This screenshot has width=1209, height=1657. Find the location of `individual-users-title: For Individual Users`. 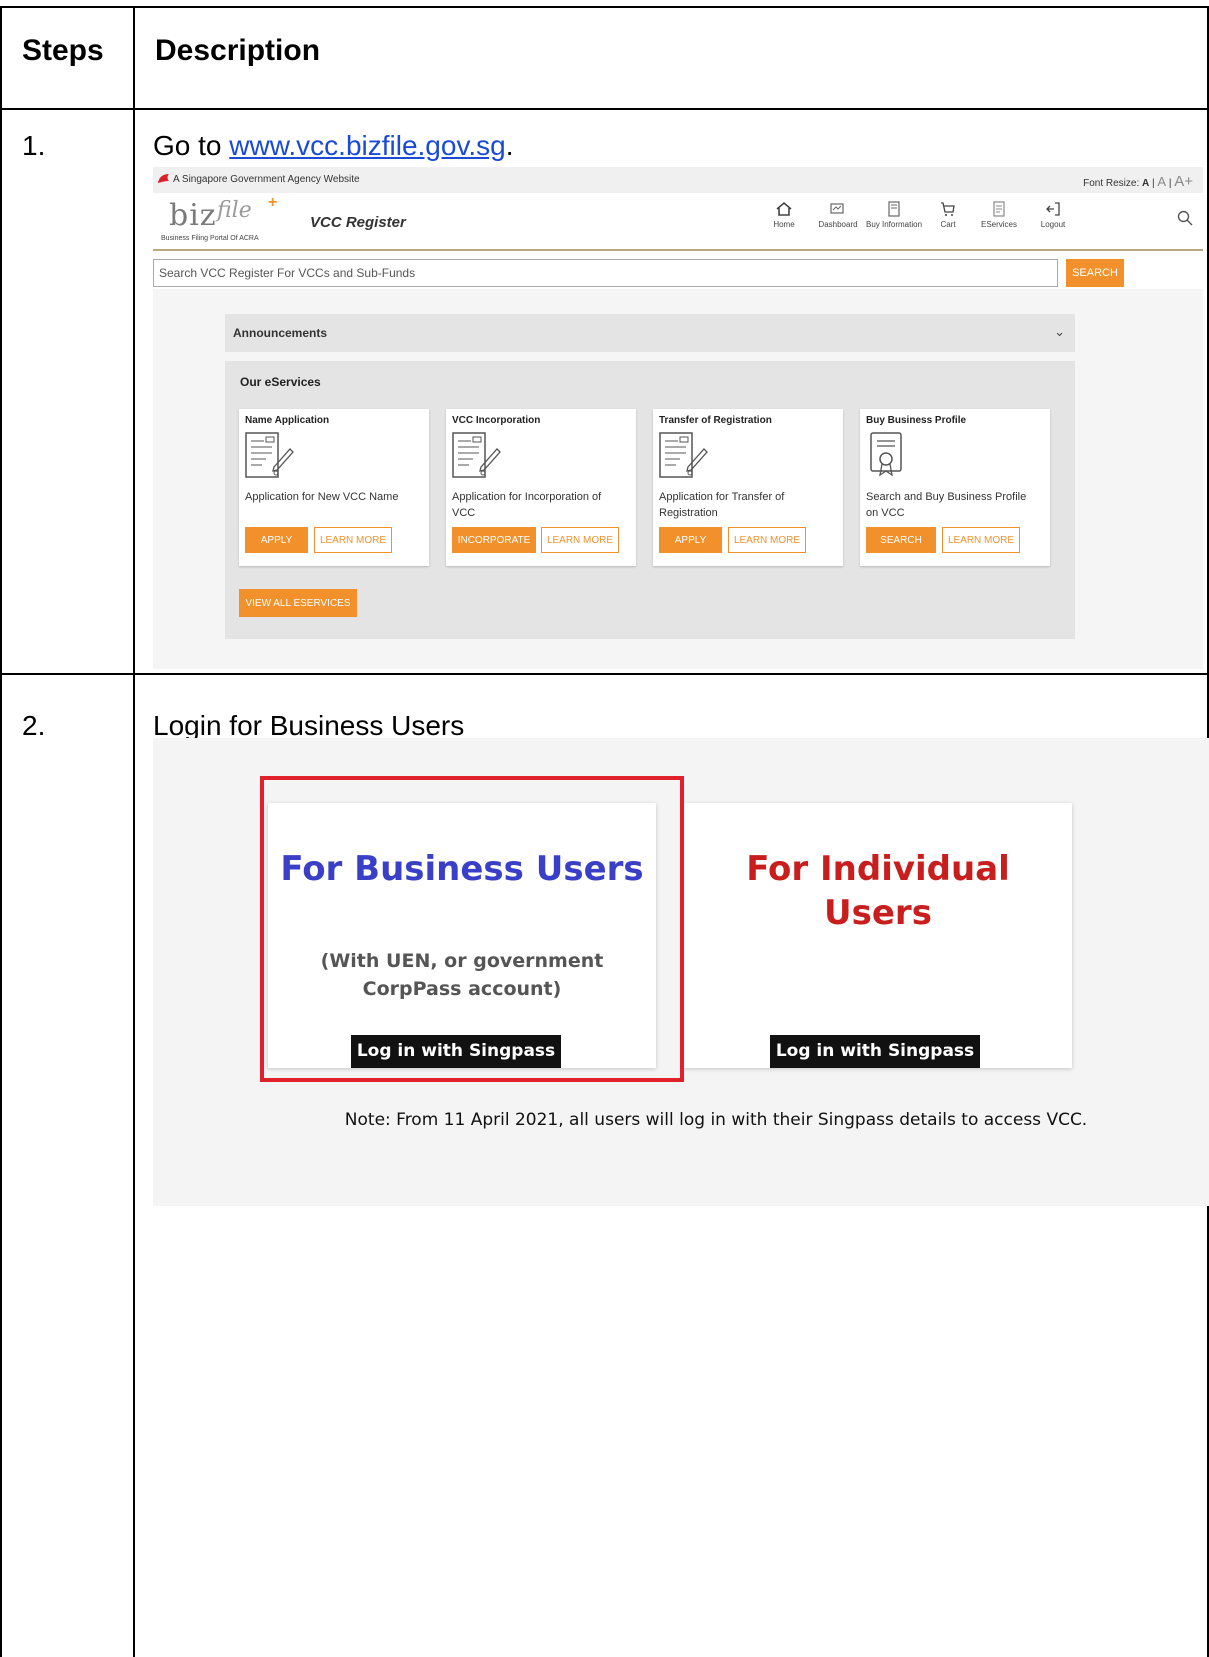

individual-users-title: For Individual Users is located at coordinates (878, 891).